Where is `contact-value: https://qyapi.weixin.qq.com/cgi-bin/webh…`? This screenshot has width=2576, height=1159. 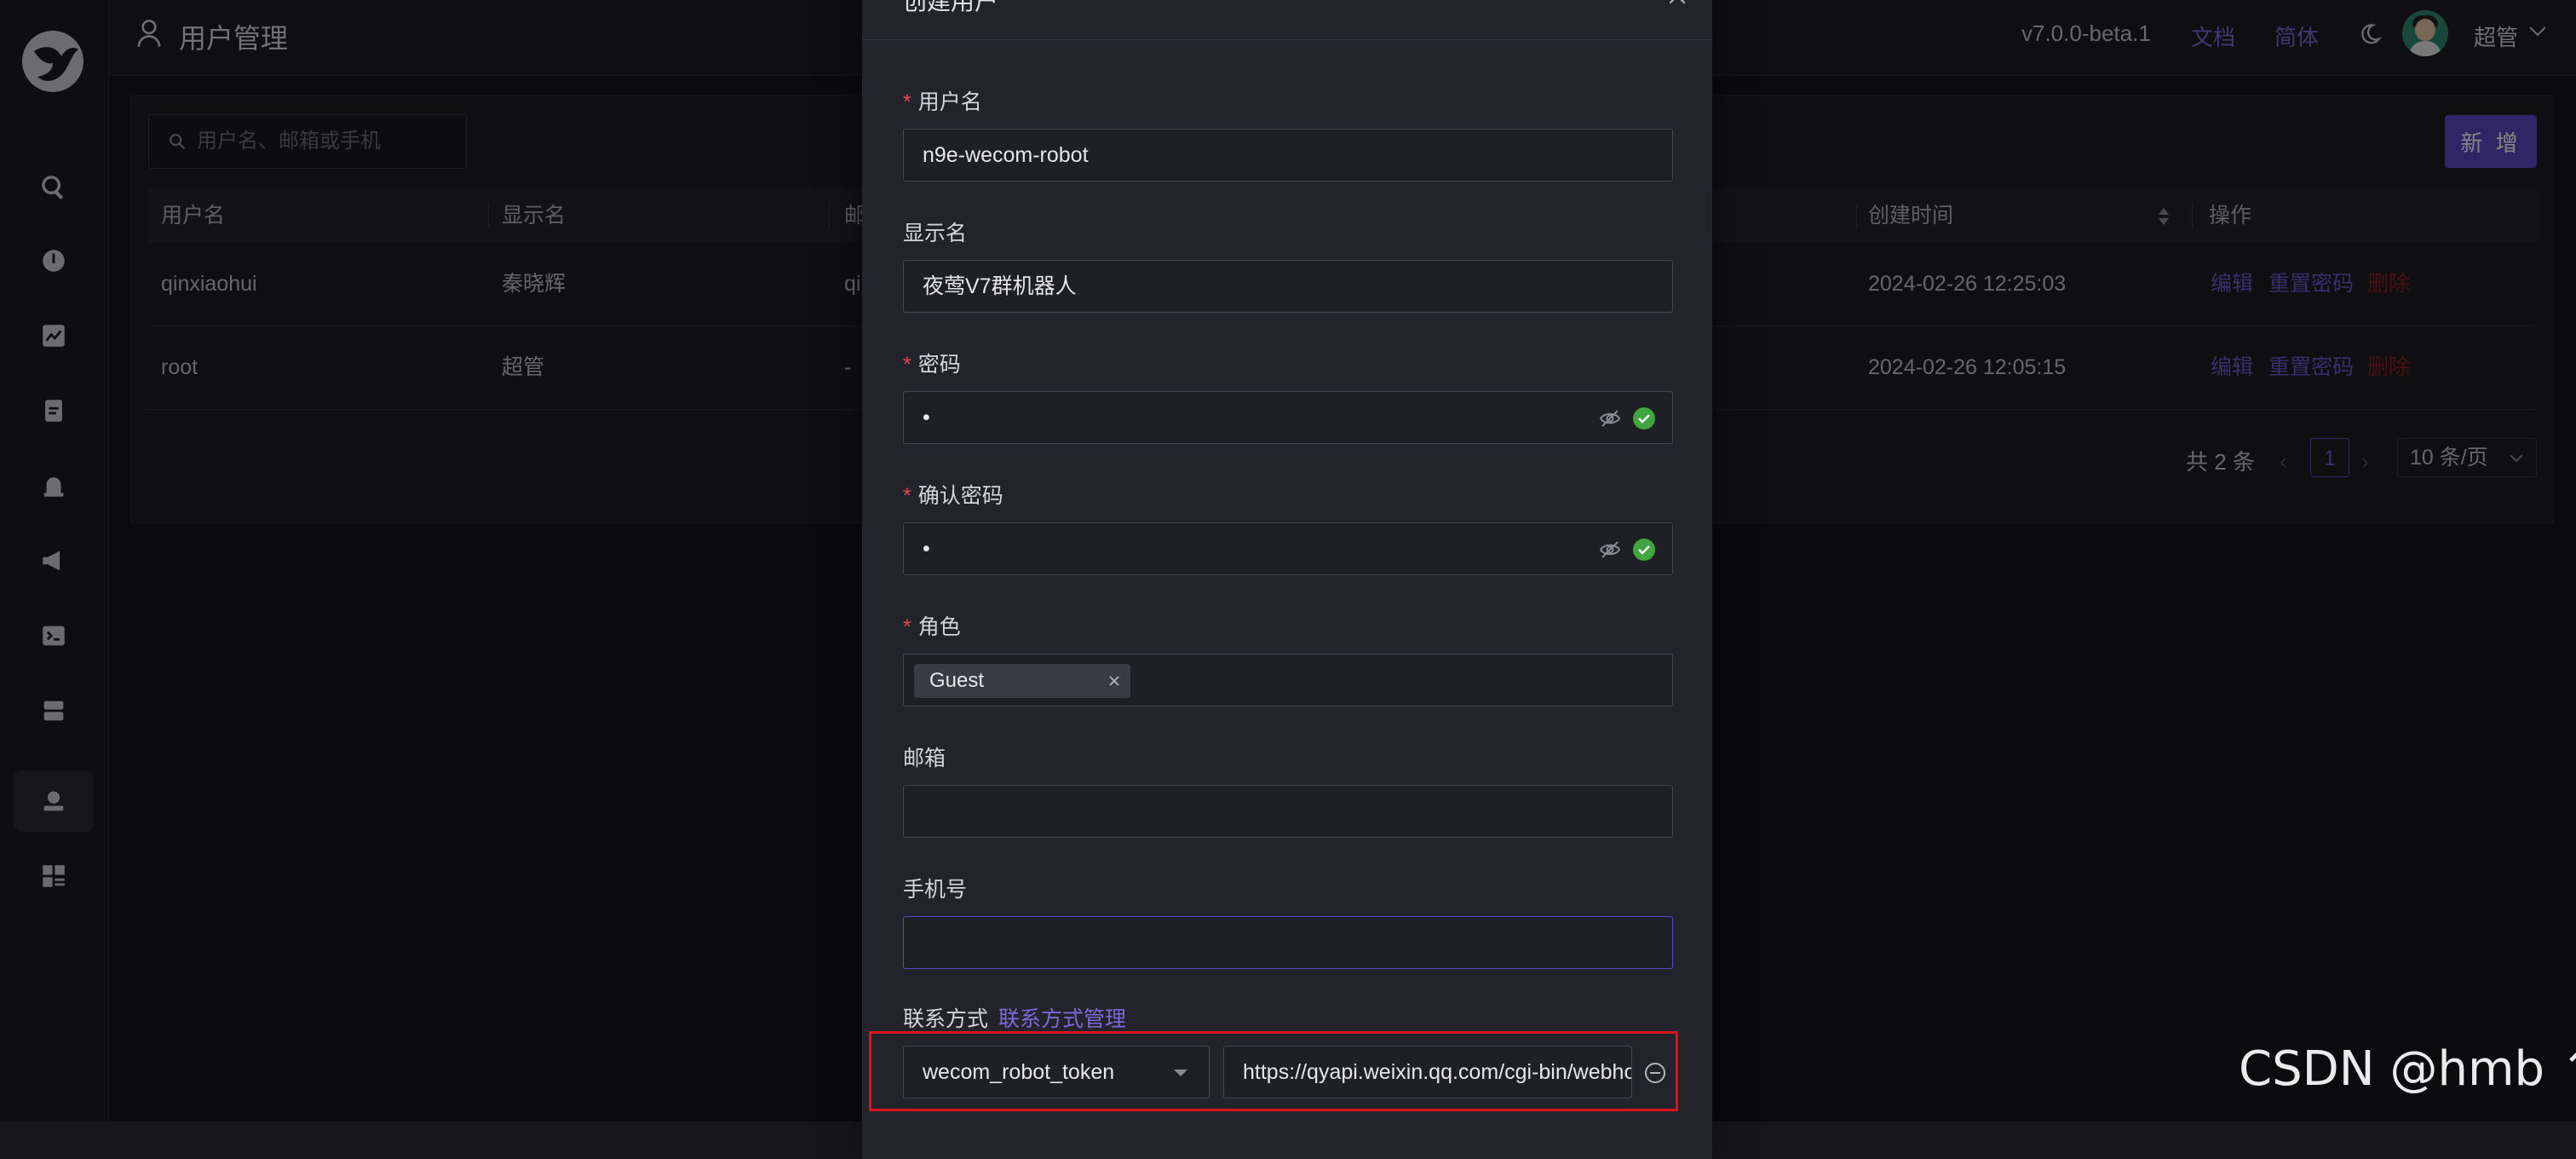 contact-value: https://qyapi.weixin.qq.com/cgi-bin/webh… is located at coordinates (1437, 1072).